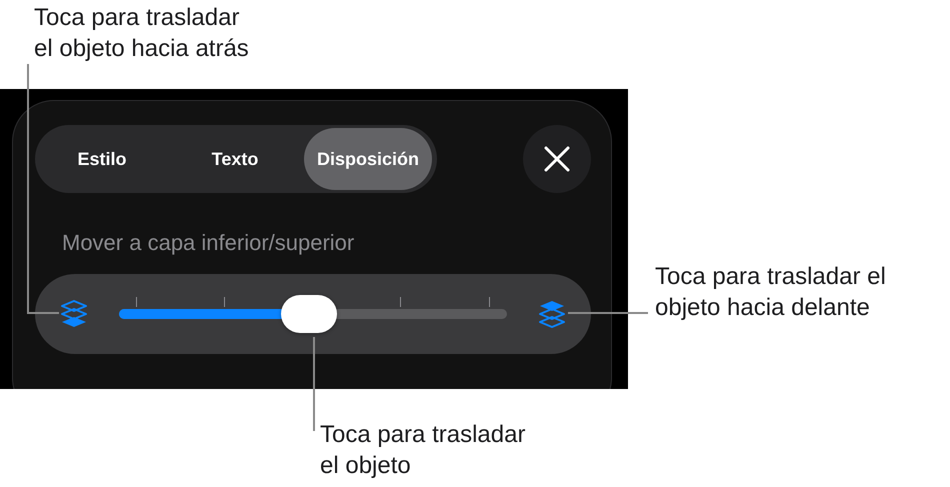 This screenshot has height=487, width=950. What do you see at coordinates (309, 314) in the screenshot?
I see `slider-thumb` at bounding box center [309, 314].